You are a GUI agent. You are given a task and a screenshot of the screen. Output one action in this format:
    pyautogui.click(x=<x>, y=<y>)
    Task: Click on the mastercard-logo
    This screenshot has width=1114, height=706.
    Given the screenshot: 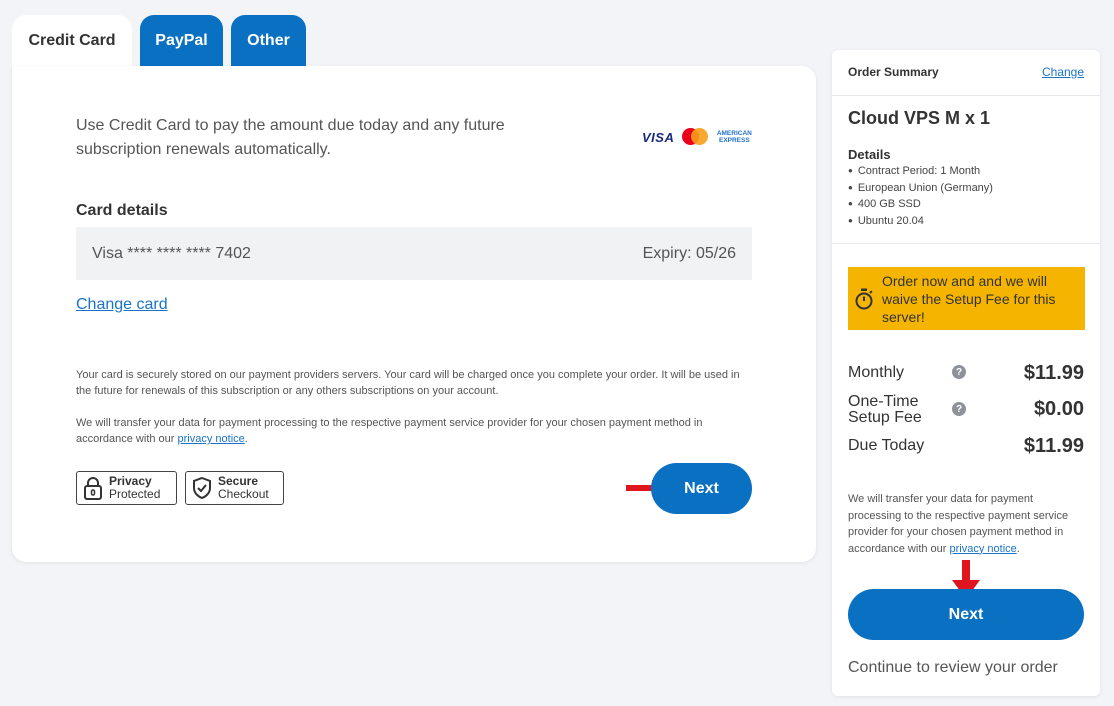 What is the action you would take?
    pyautogui.click(x=695, y=137)
    